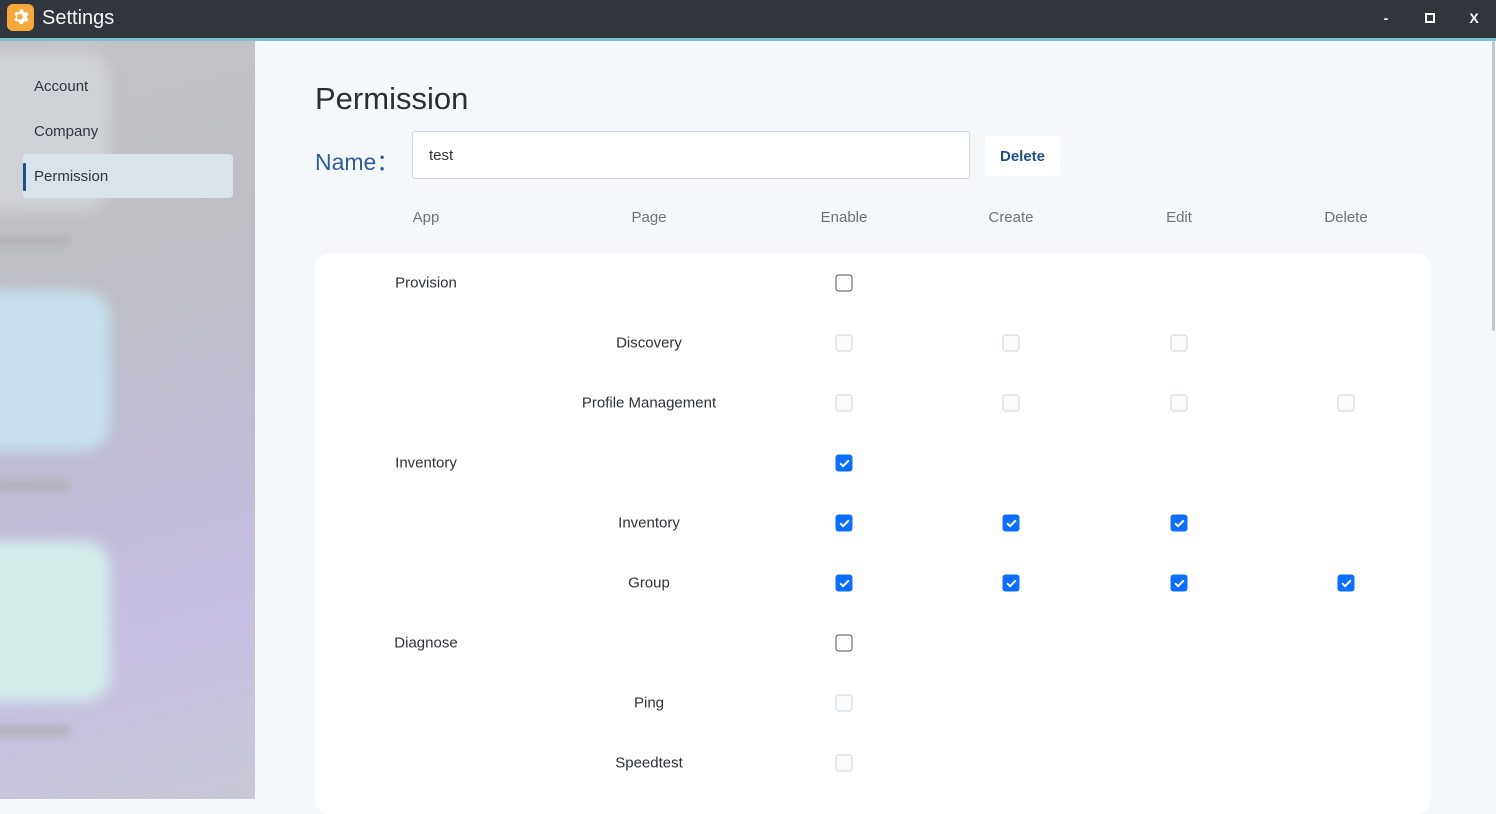  Describe the element at coordinates (748, 19) in the screenshot. I see `title-bar: Settings - X` at that location.